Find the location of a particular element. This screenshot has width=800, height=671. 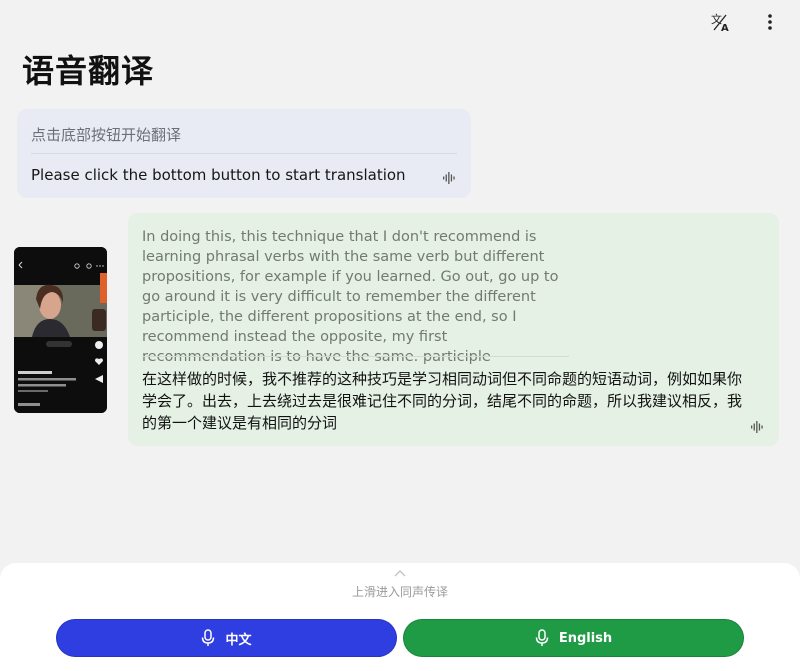

prompt-divider is located at coordinates (244, 153).